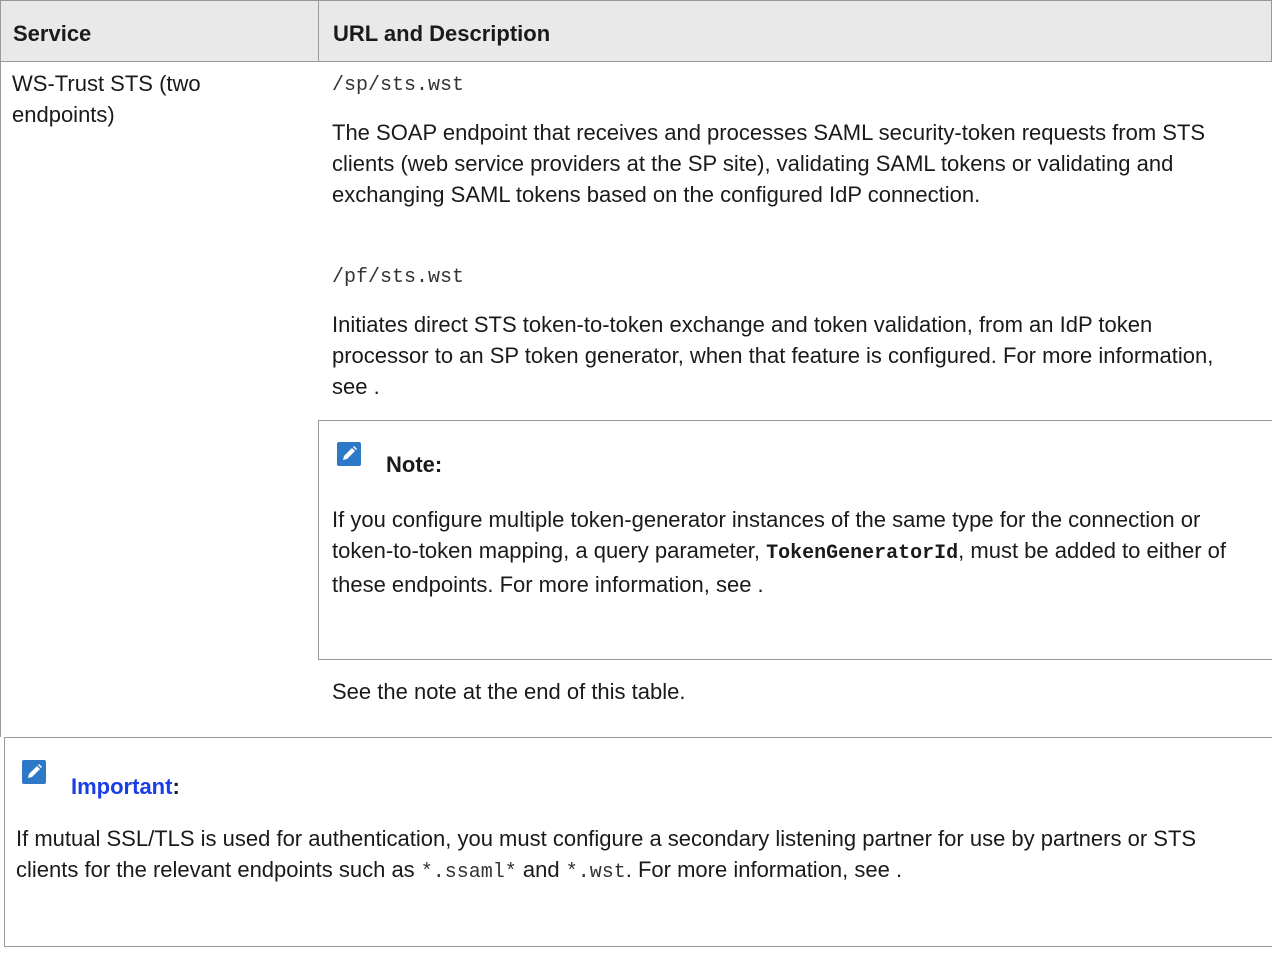 This screenshot has height=959, width=1272. What do you see at coordinates (541, 869) in the screenshot?
I see `important-text-and: and` at bounding box center [541, 869].